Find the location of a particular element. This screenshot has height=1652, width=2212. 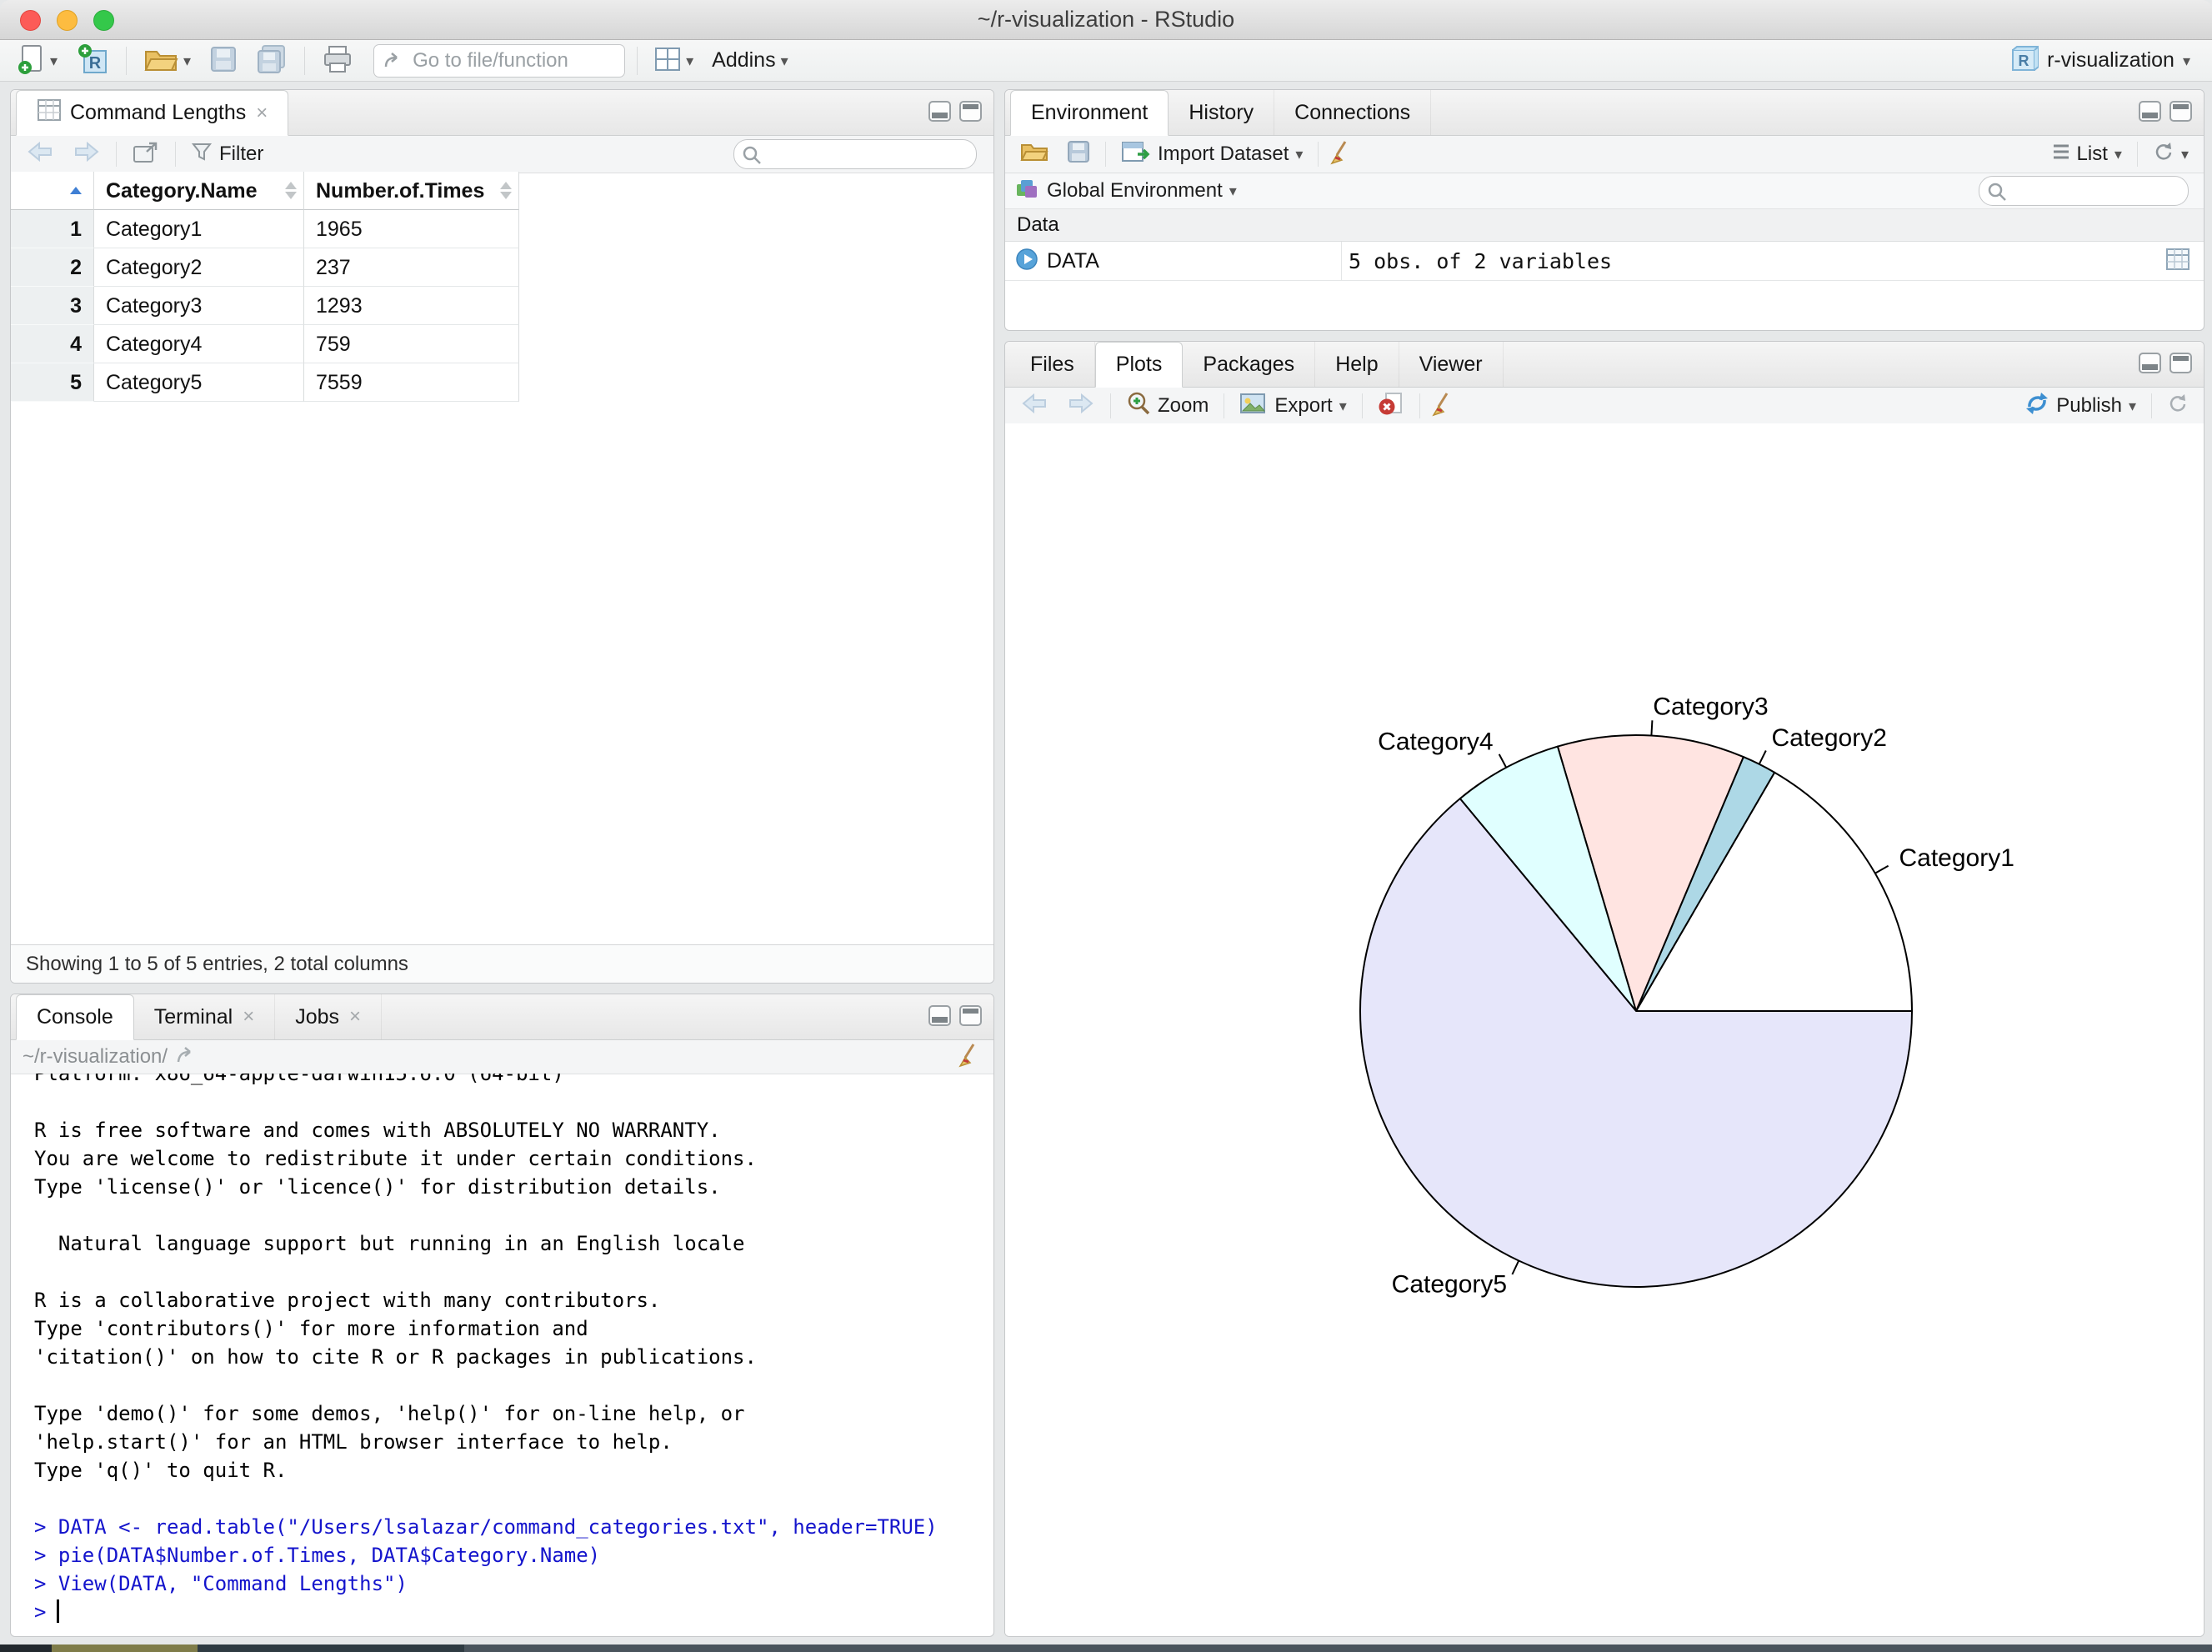

tab-packages: Packages is located at coordinates (1249, 364).